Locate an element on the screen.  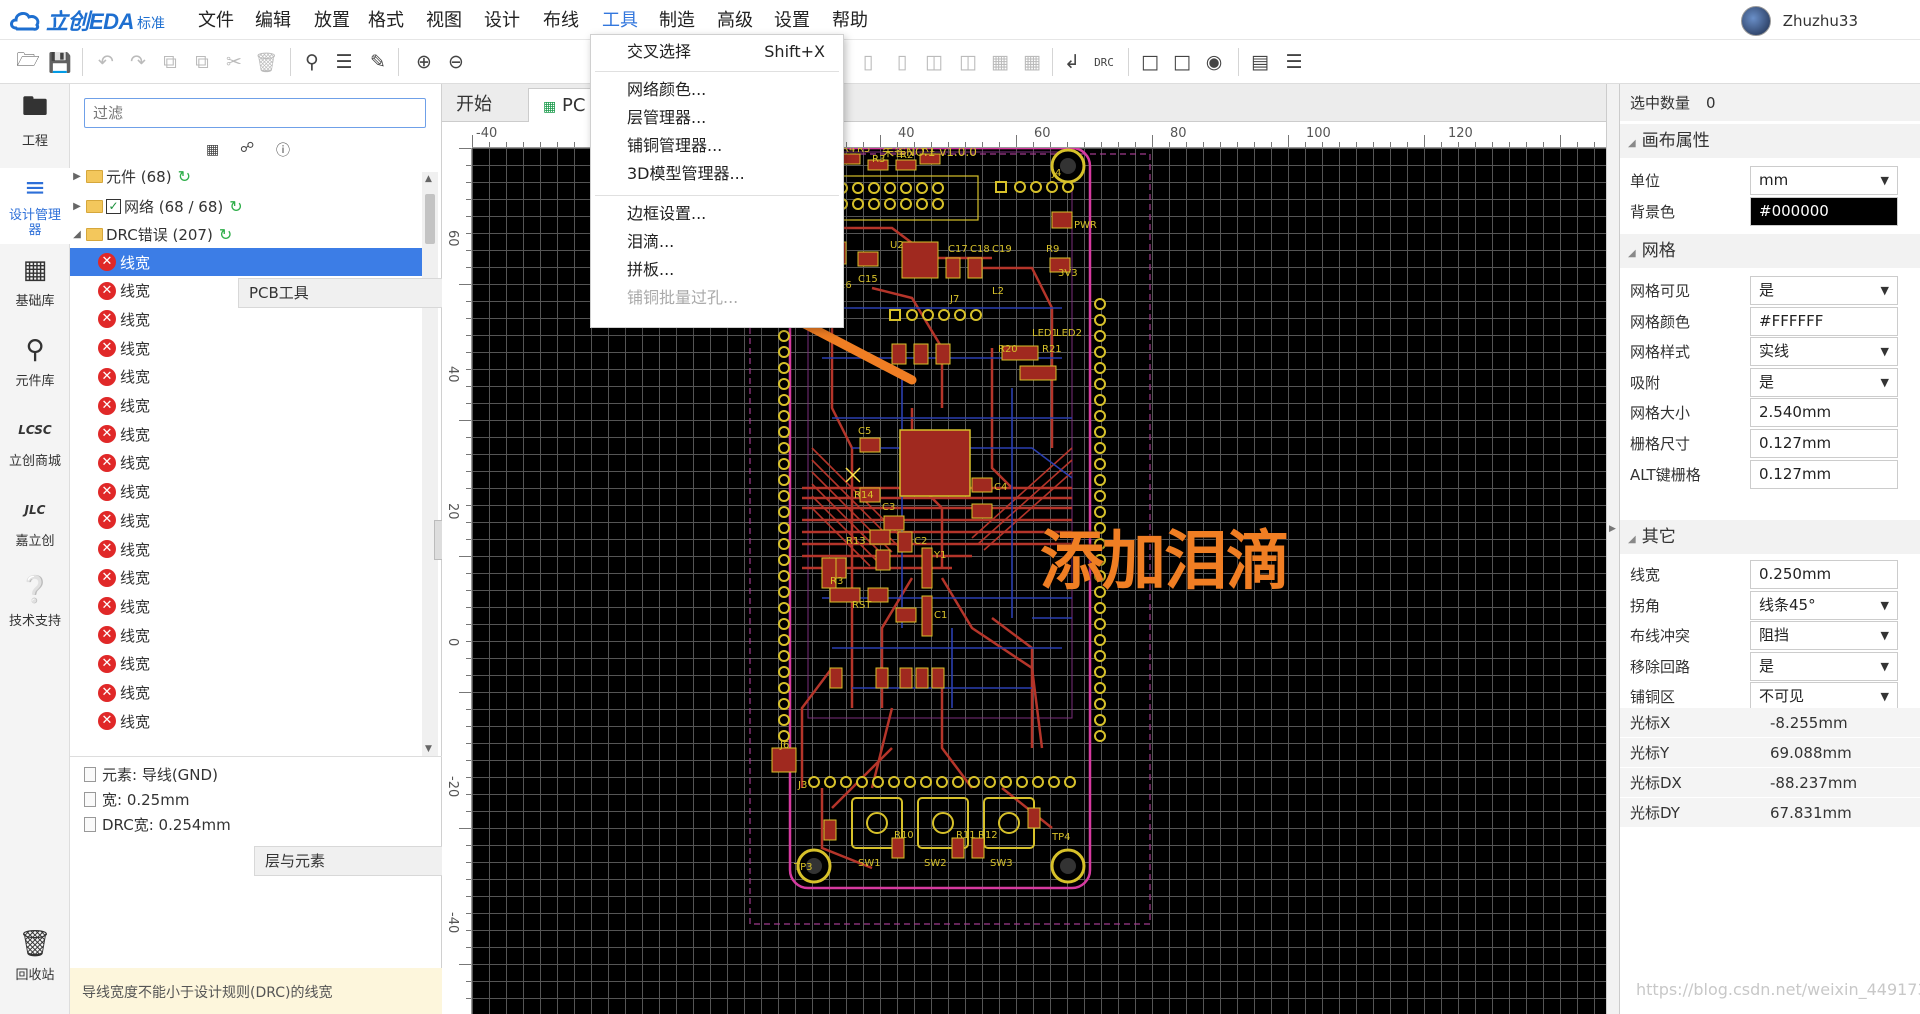
rail-item-basic-library: ▦ 基础库 is located at coordinates (35, 285).